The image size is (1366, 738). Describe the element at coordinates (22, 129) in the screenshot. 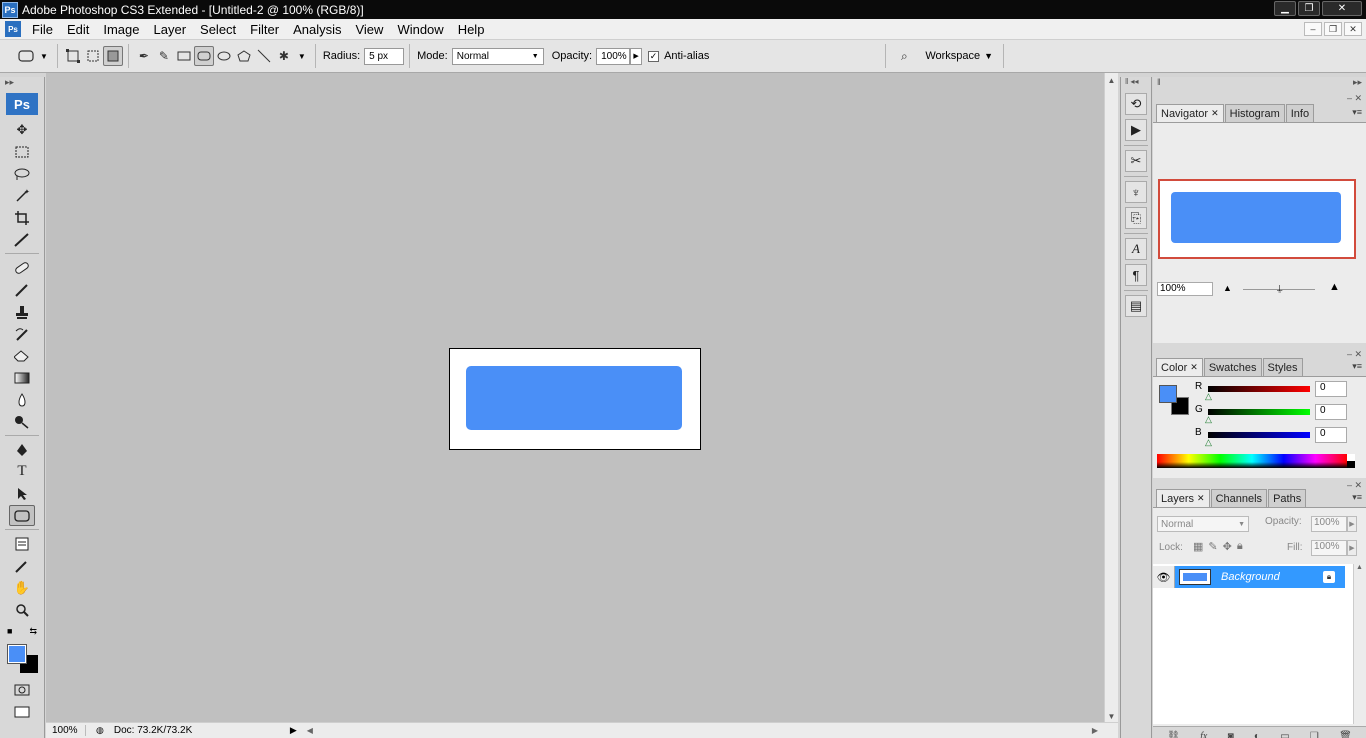

I see `move-tool: ✥` at that location.